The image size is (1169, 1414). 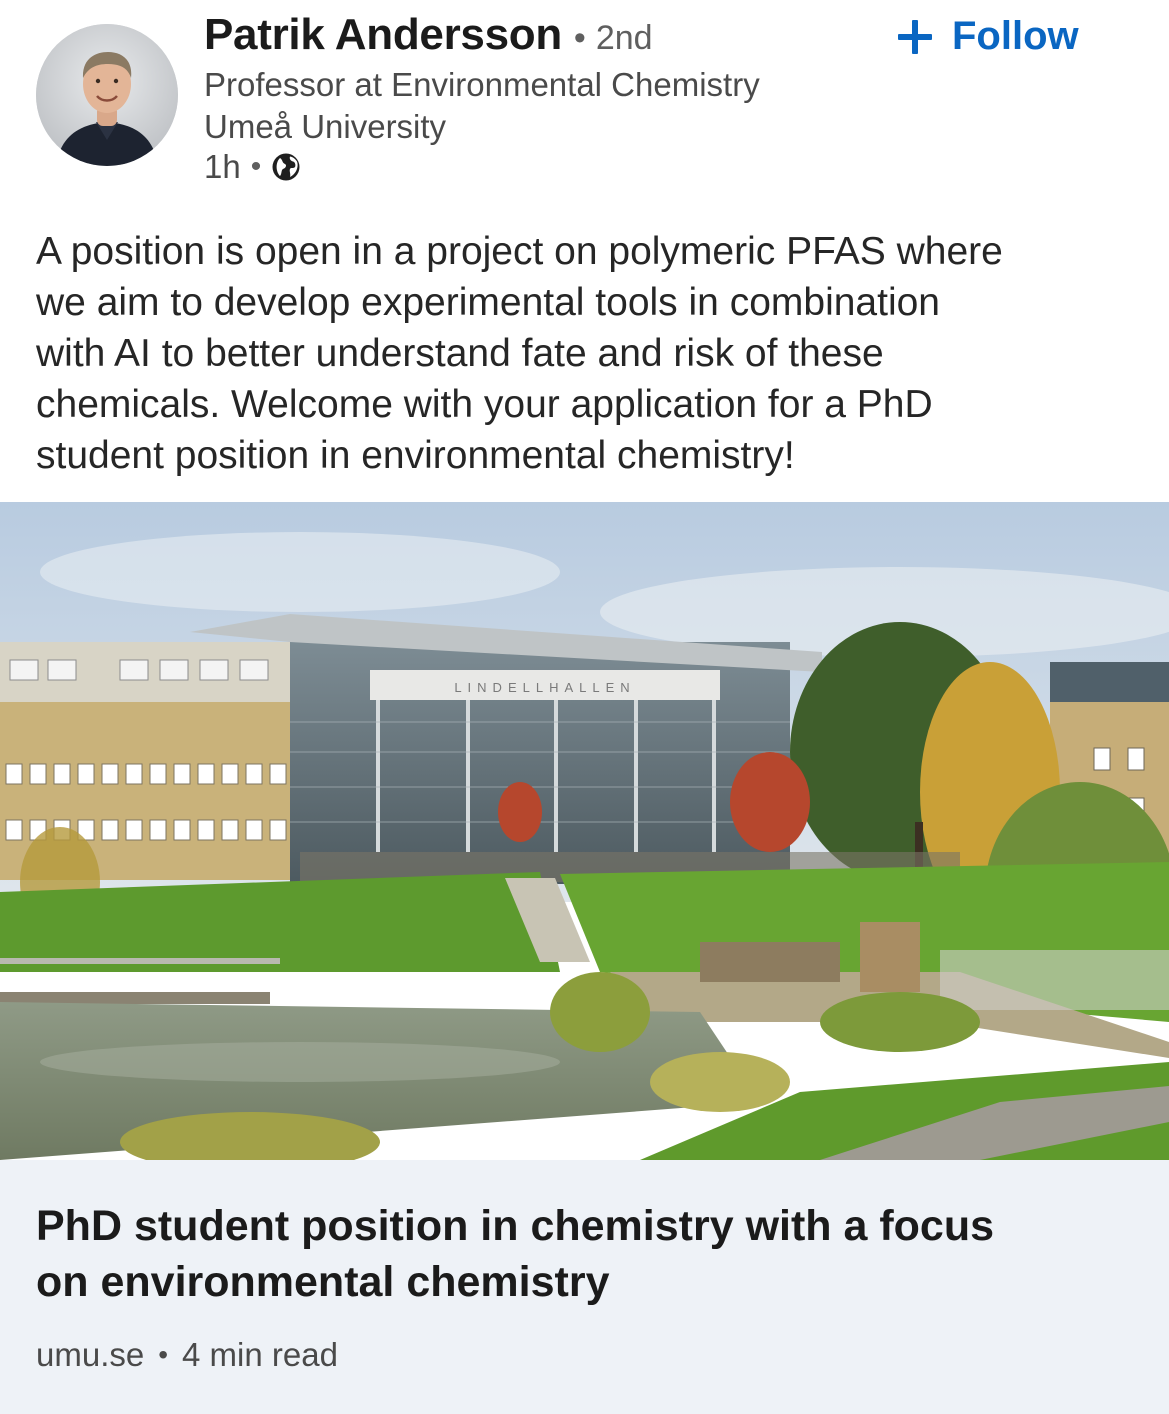 What do you see at coordinates (482, 84) in the screenshot?
I see `headline-line: Professor at Environmental Chemistry` at bounding box center [482, 84].